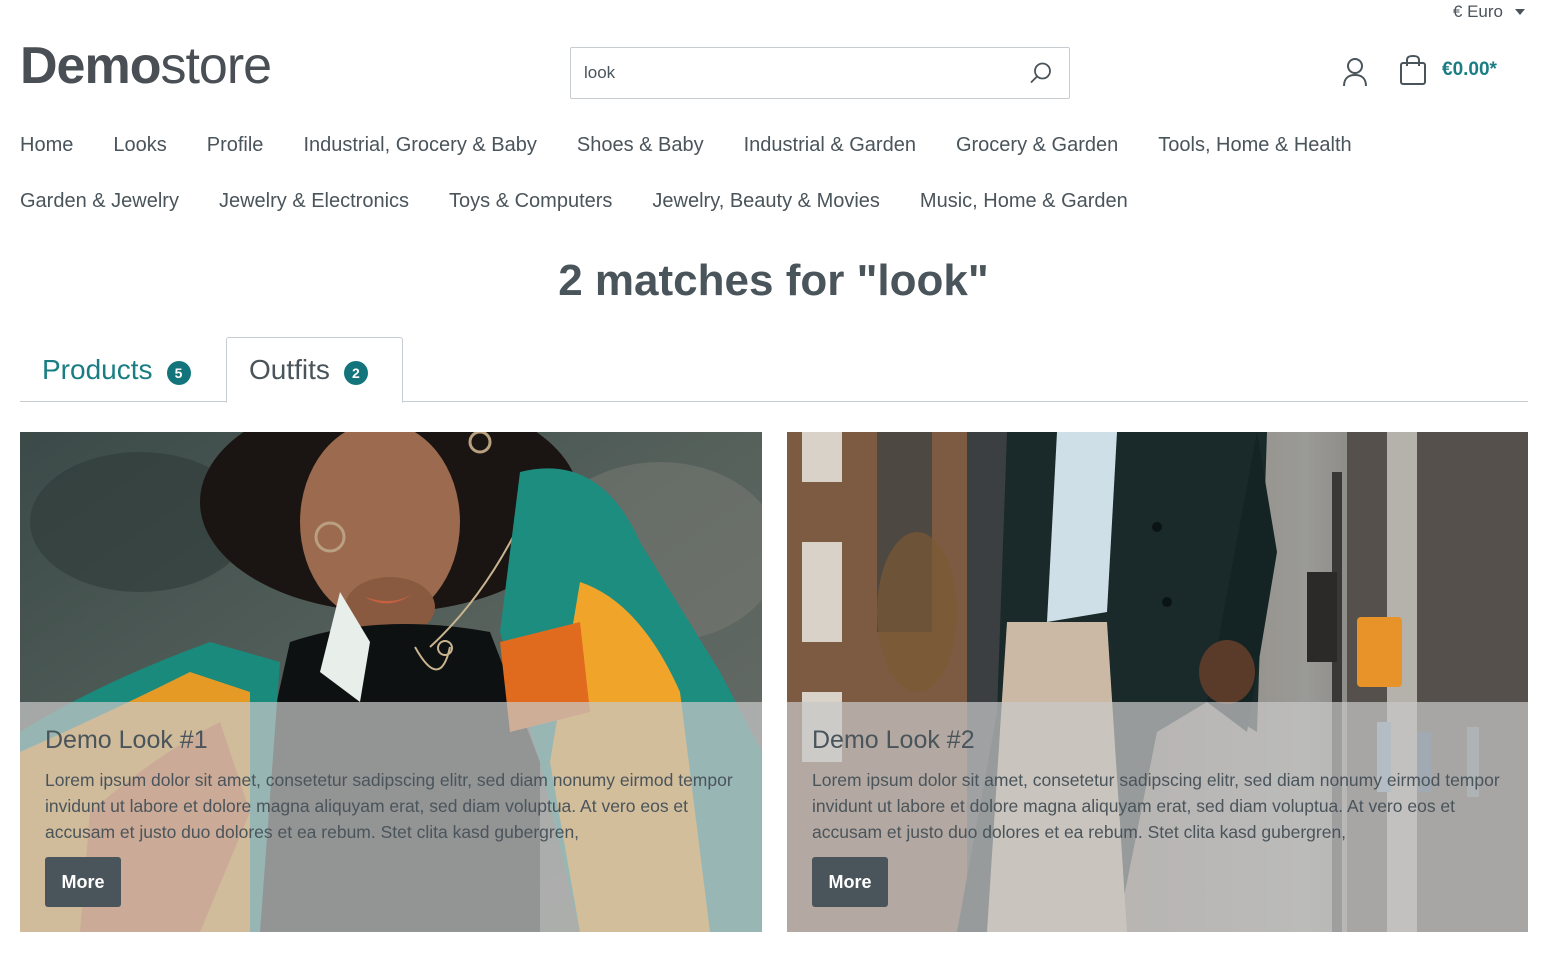 The height and width of the screenshot is (954, 1547). Describe the element at coordinates (46, 145) in the screenshot. I see `nav-item-home: Home` at that location.